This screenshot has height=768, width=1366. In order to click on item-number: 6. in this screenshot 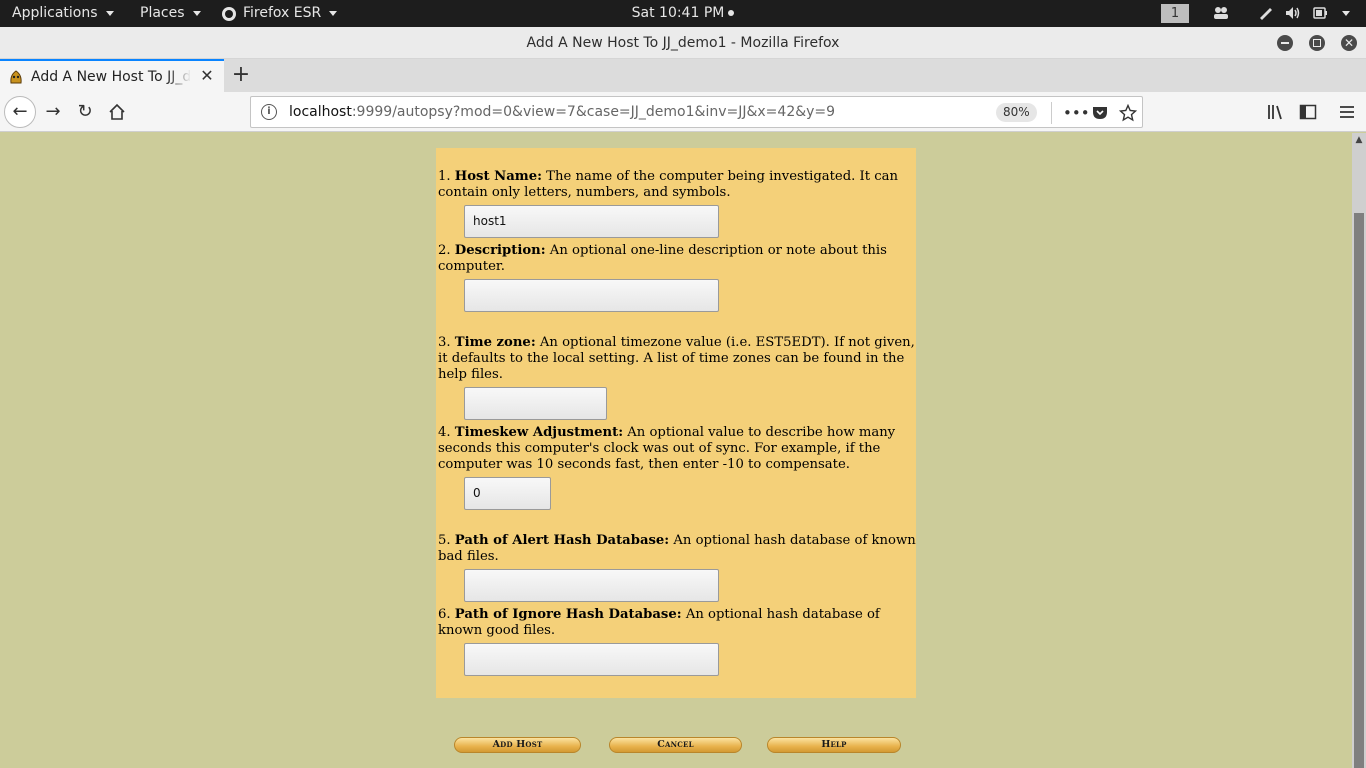, I will do `click(444, 614)`.